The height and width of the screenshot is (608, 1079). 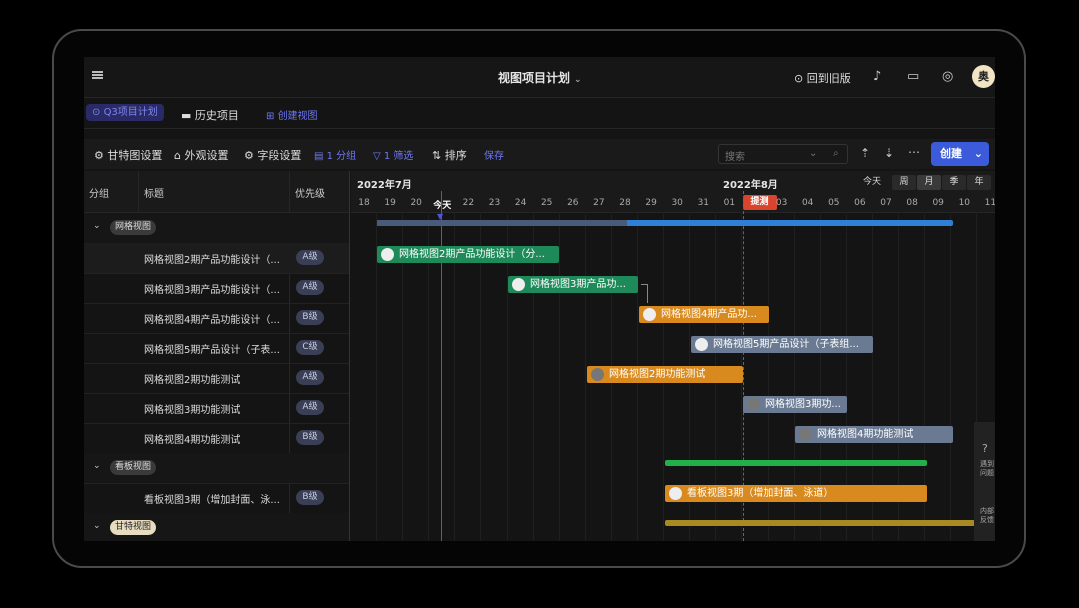 I want to click on top-bar: 视图项目计划 ⌄ ⊙ 回到旧版 ♪ ▭ ◎ 奥, so click(x=539, y=77).